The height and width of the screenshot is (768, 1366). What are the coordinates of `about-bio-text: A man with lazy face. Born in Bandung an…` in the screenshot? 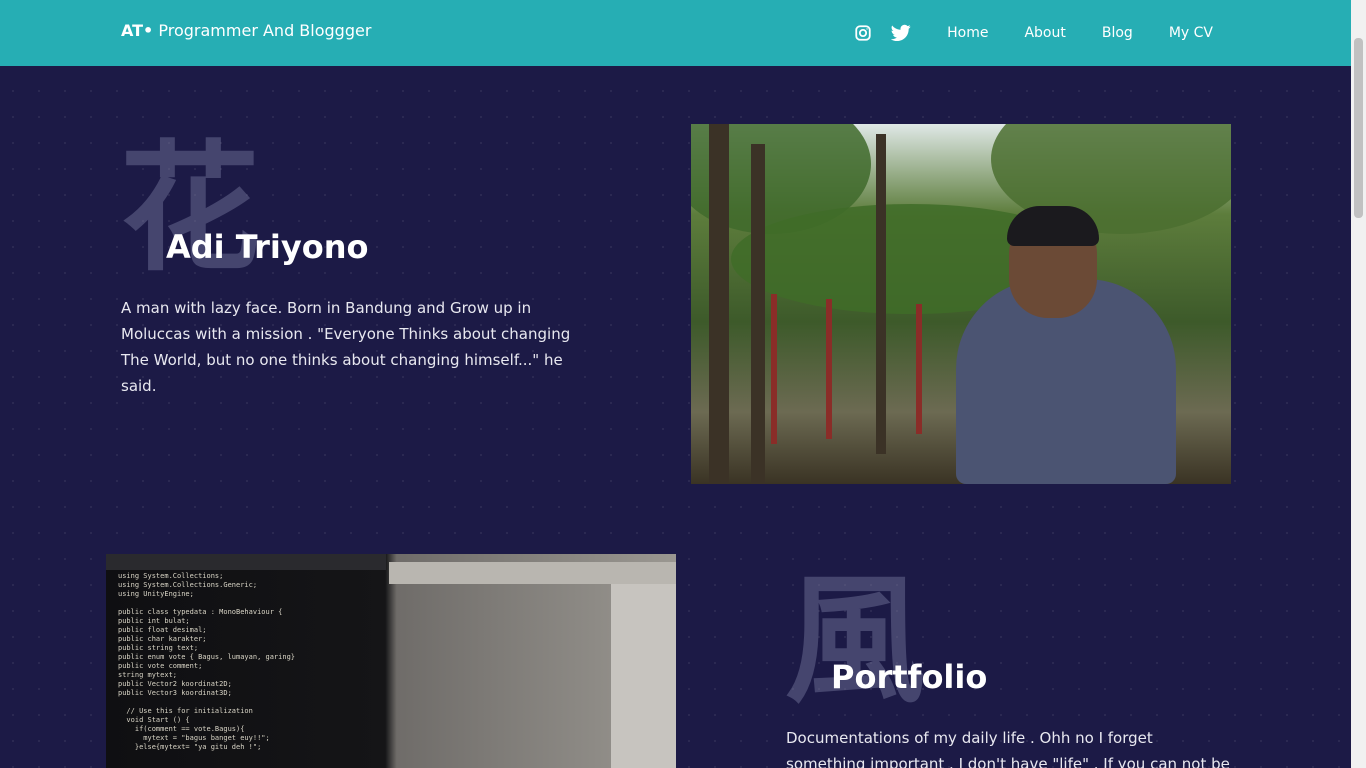 It's located at (346, 347).